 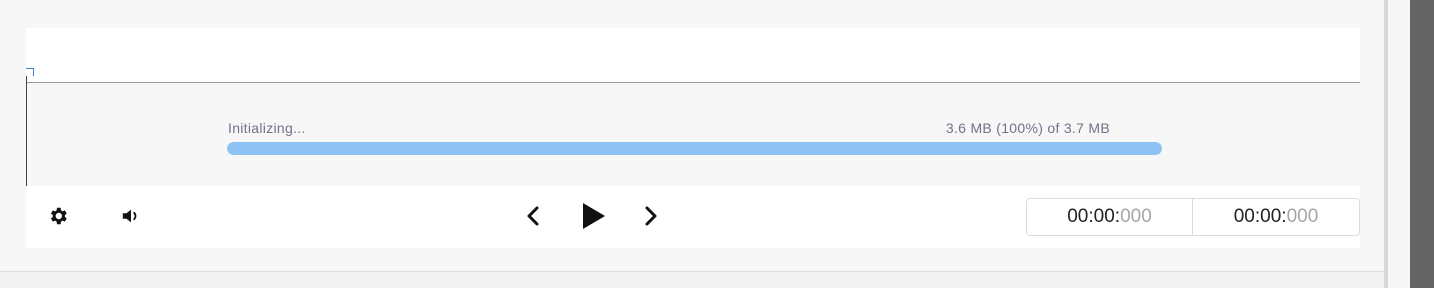 What do you see at coordinates (1136, 216) in the screenshot?
I see `start-time-ms: 000` at bounding box center [1136, 216].